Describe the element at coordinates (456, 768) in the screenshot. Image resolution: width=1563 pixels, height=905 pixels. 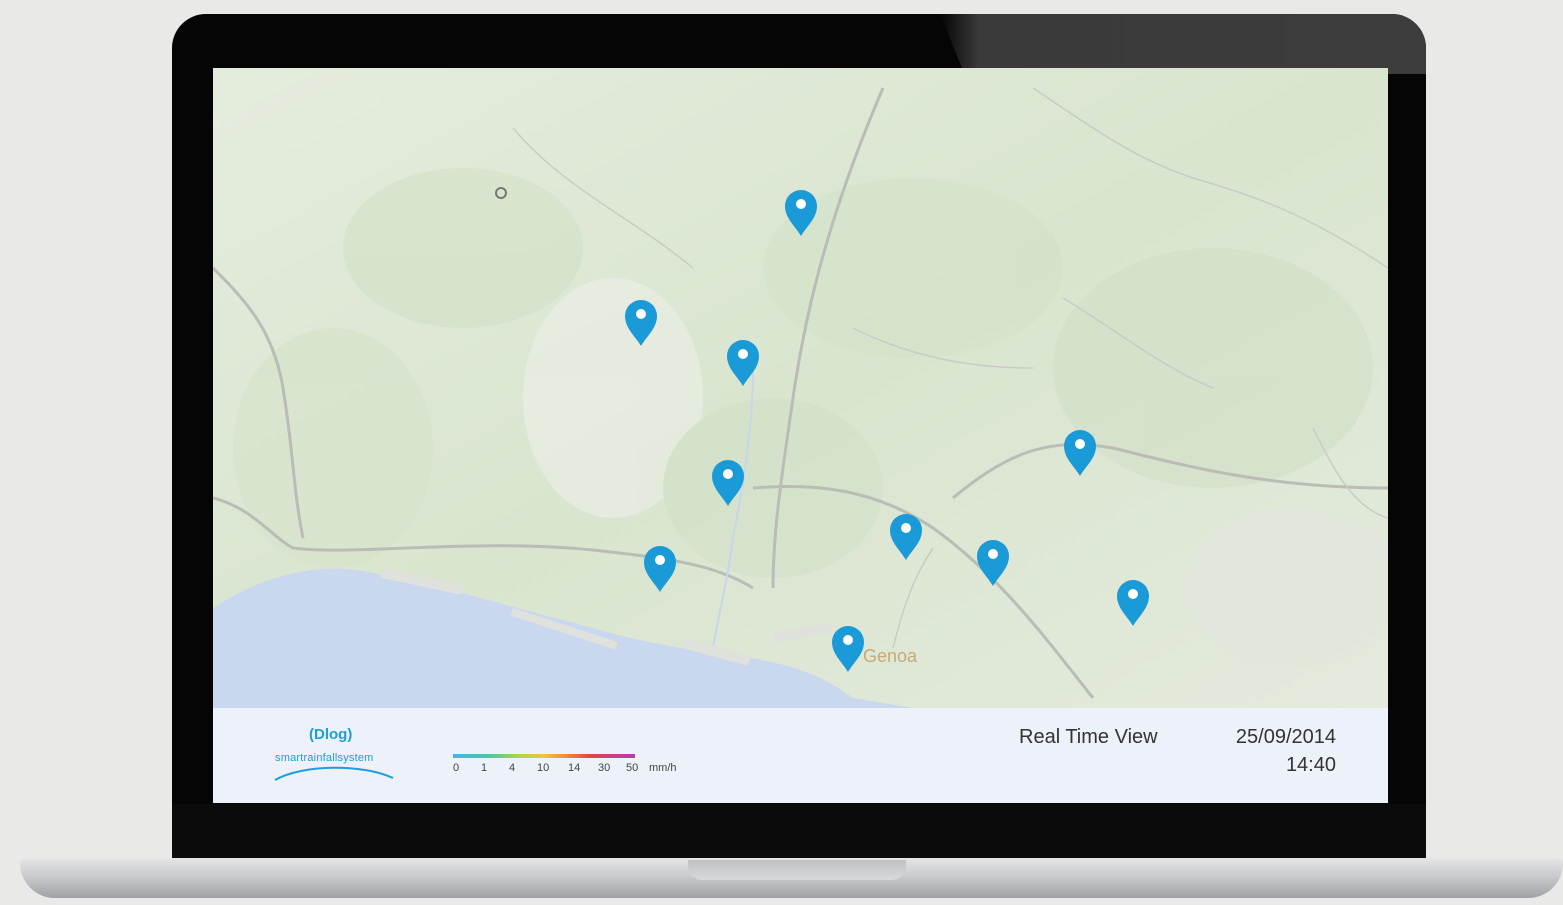
I see `scale-tick: 0` at that location.